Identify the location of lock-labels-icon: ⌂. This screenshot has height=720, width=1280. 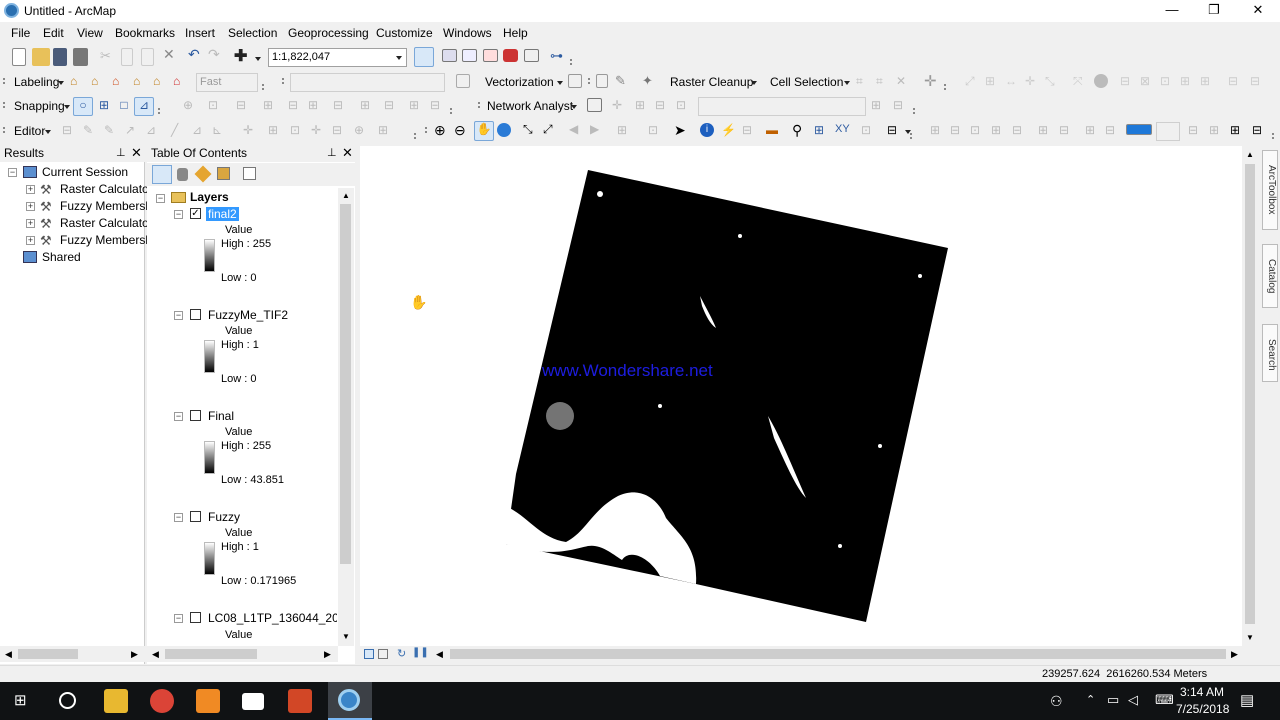
(121, 83).